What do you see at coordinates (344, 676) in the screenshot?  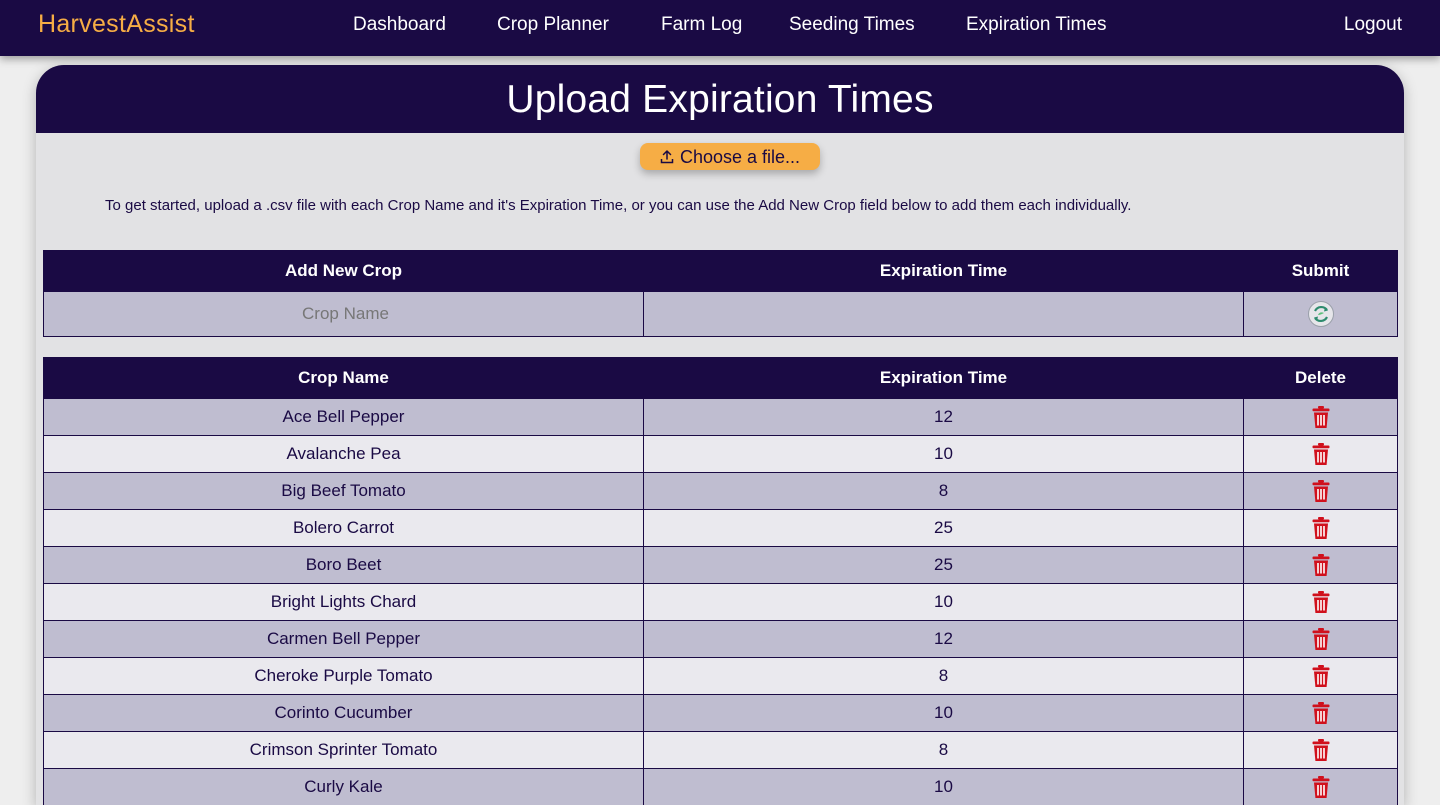 I see `crop-name-cell: Cheroke Purple Tomato` at bounding box center [344, 676].